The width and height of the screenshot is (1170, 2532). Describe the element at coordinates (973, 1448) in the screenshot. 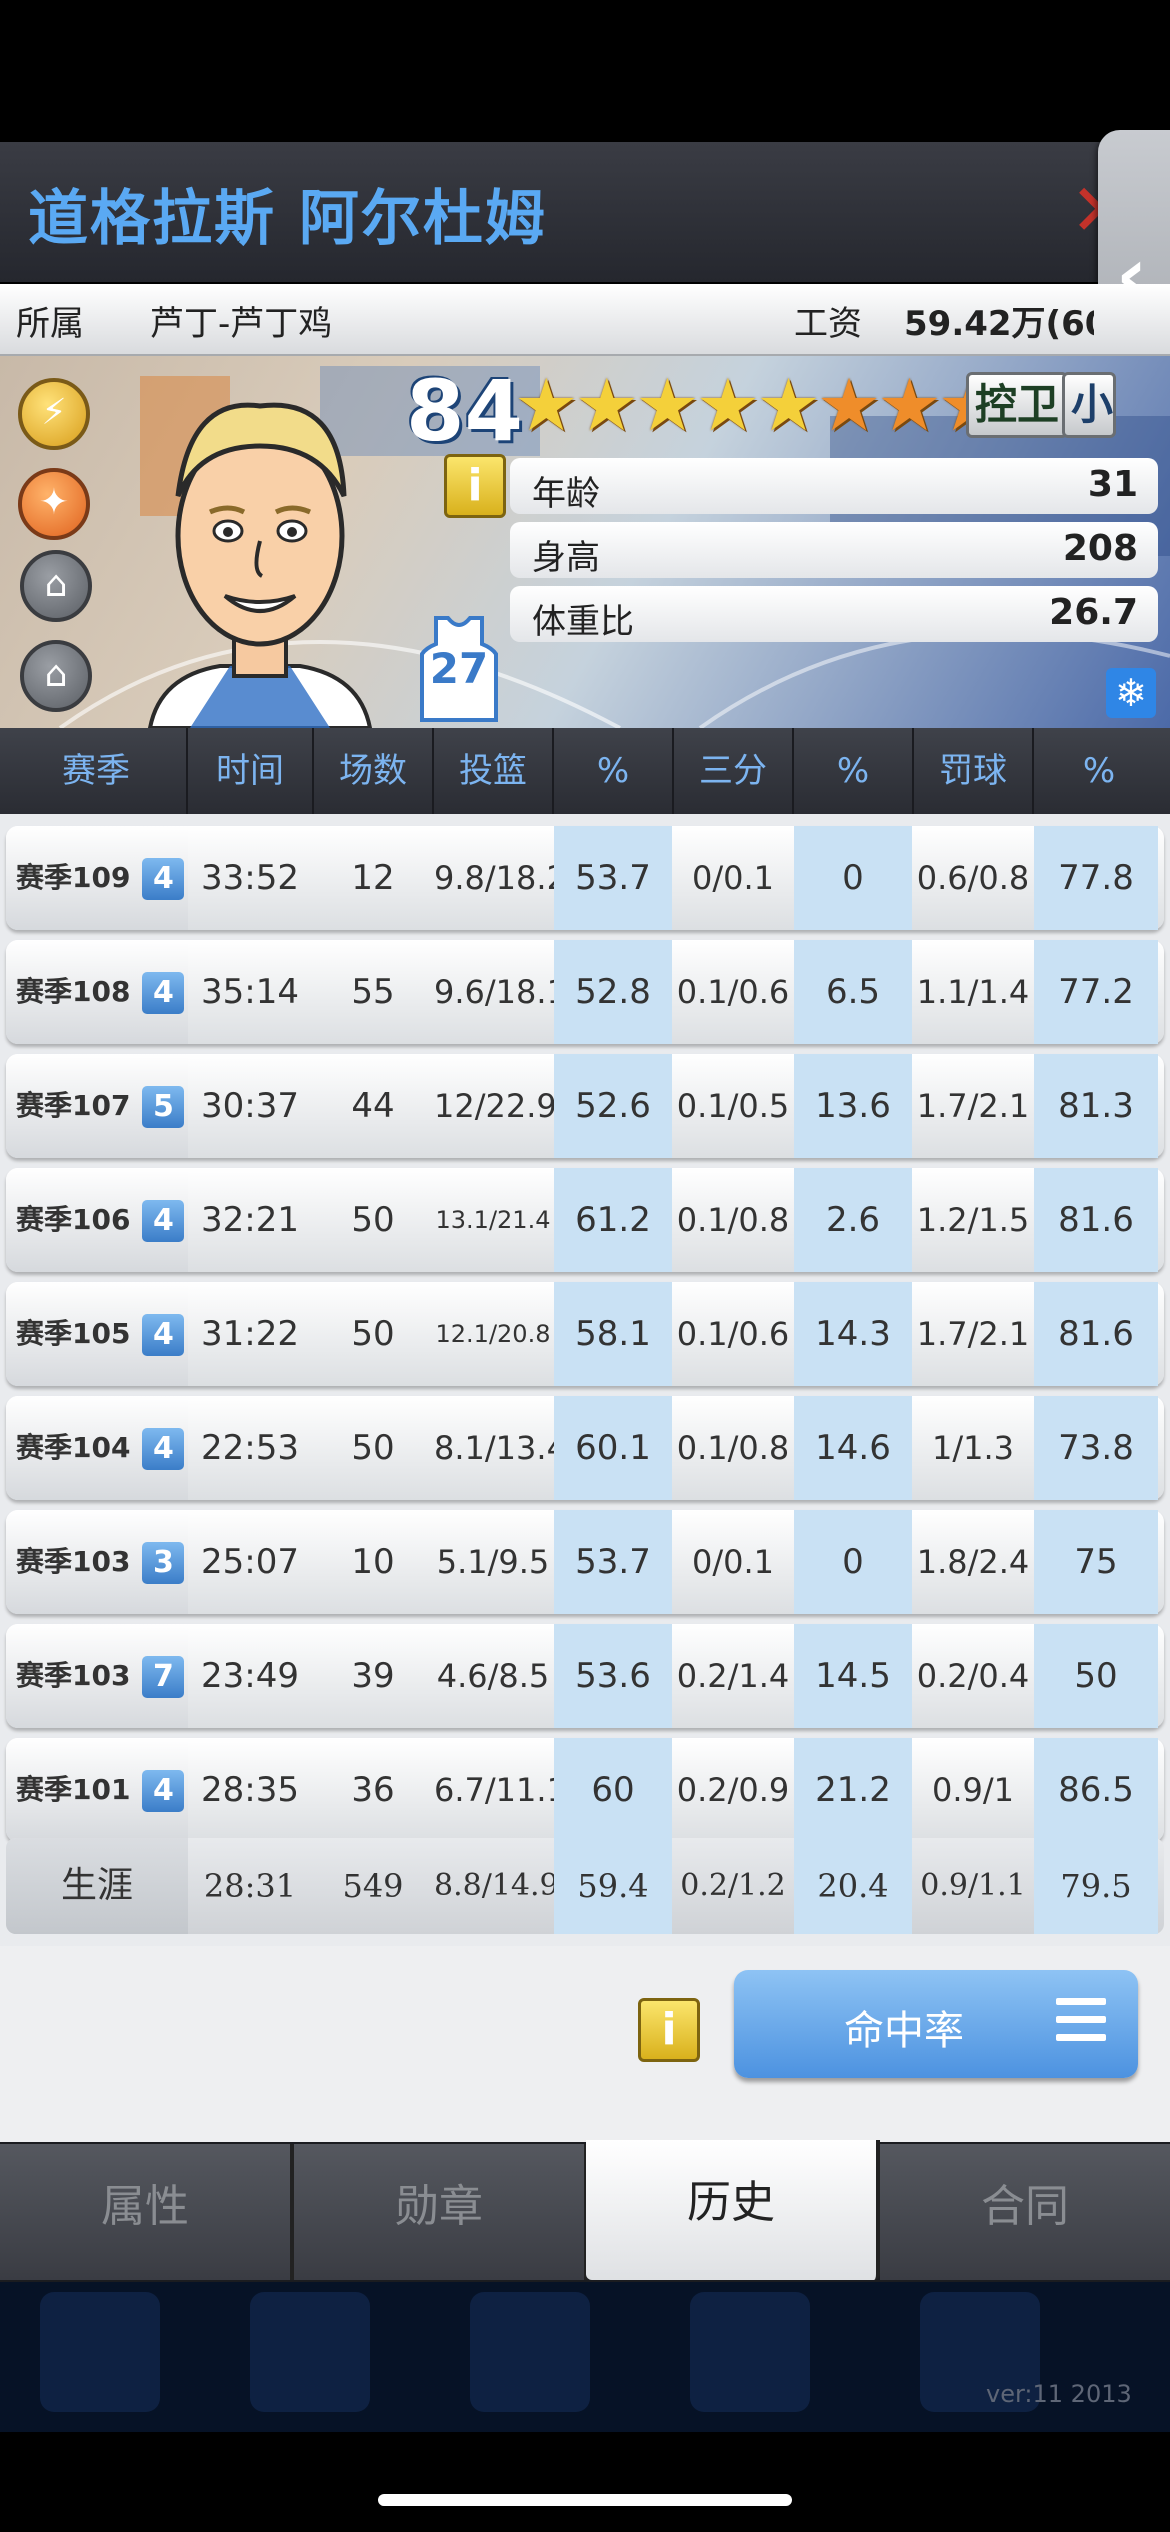

I see `cell-ft: 1/1.3` at that location.